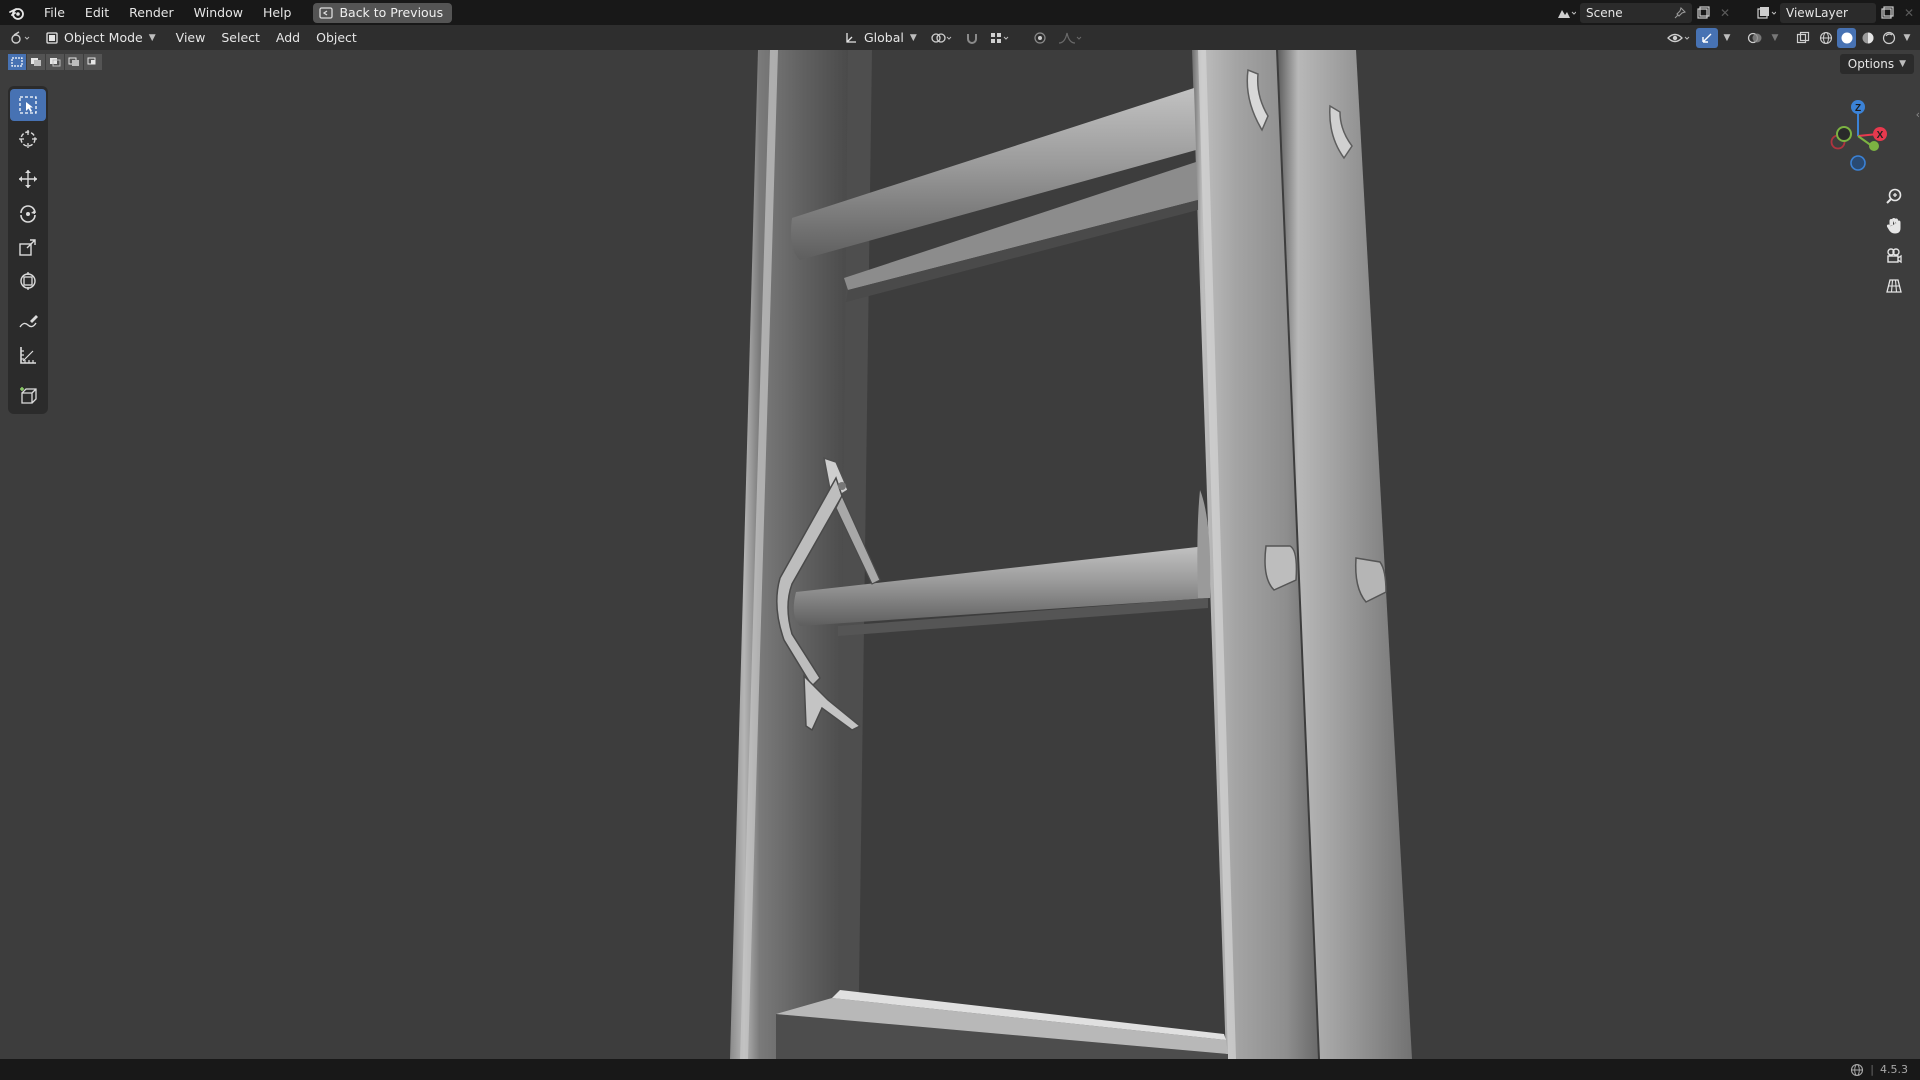  I want to click on overlays-toggle-icon, so click(1755, 38).